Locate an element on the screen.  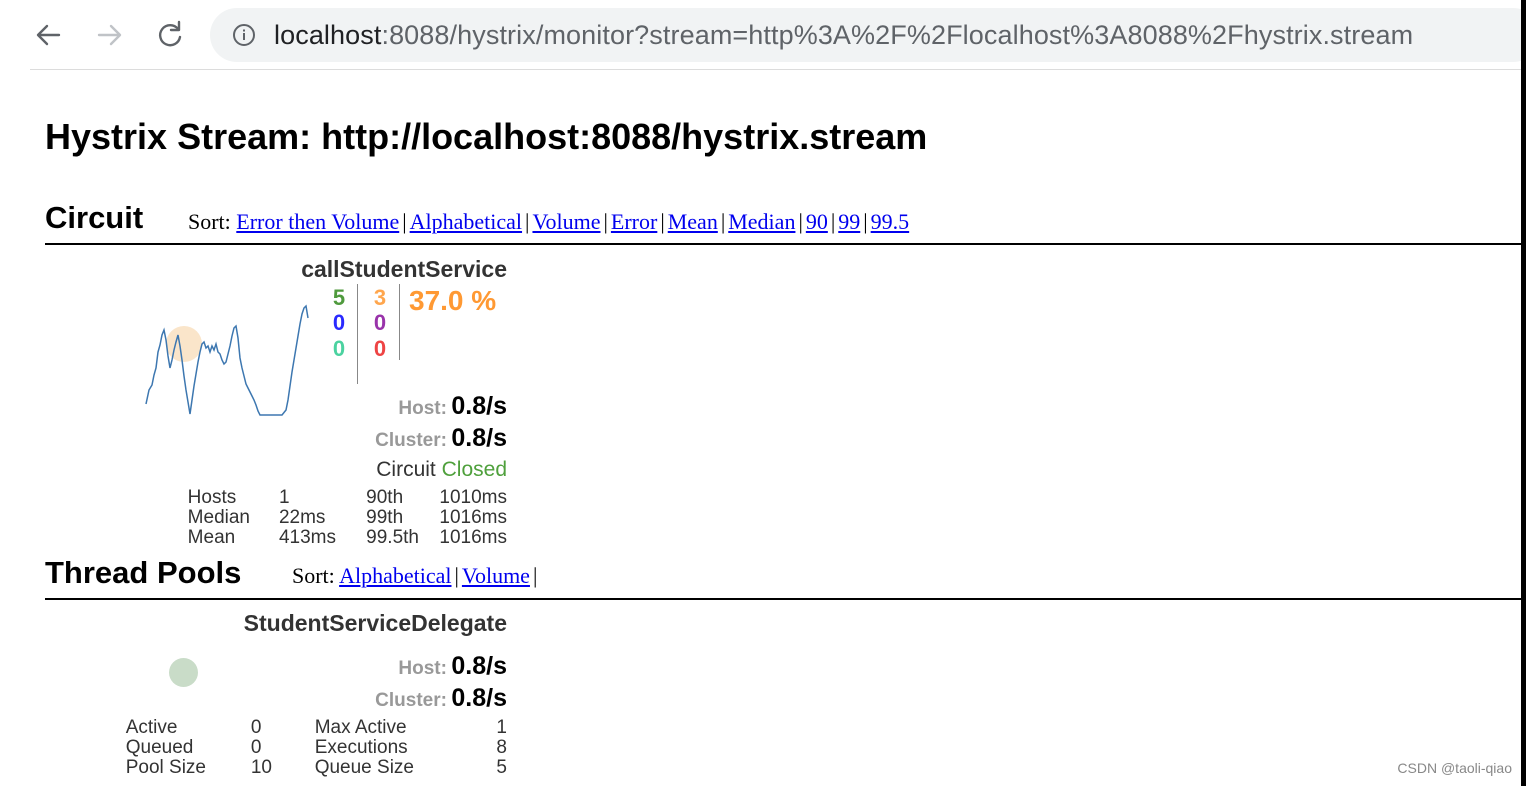
p99-label: 99th is located at coordinates (385, 517).